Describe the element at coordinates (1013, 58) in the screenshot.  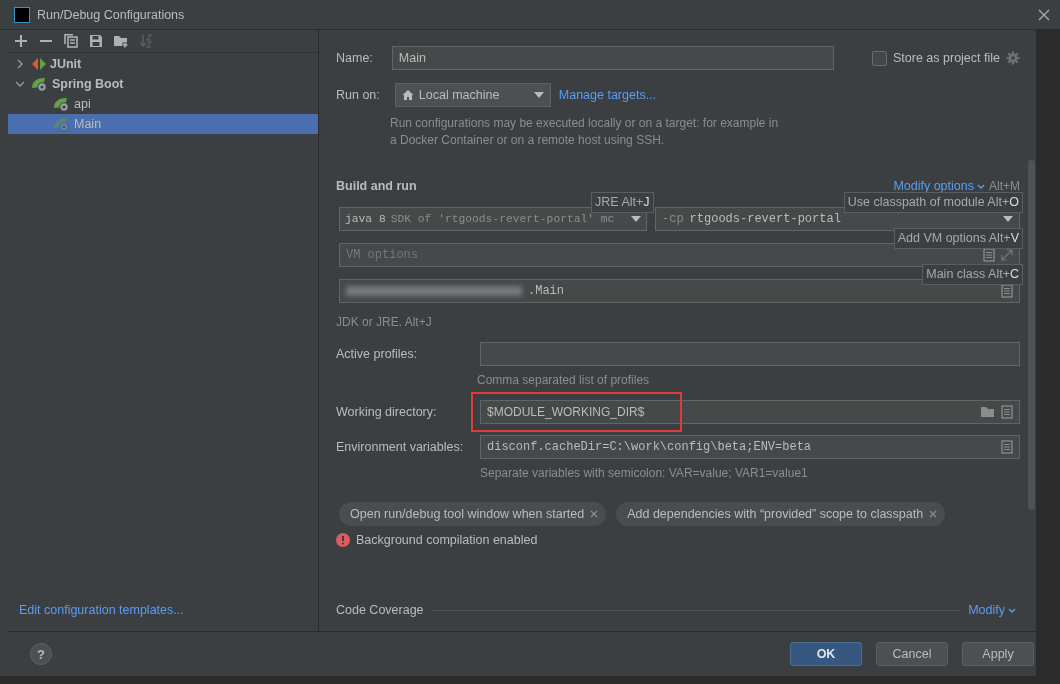
I see `gear-icon` at that location.